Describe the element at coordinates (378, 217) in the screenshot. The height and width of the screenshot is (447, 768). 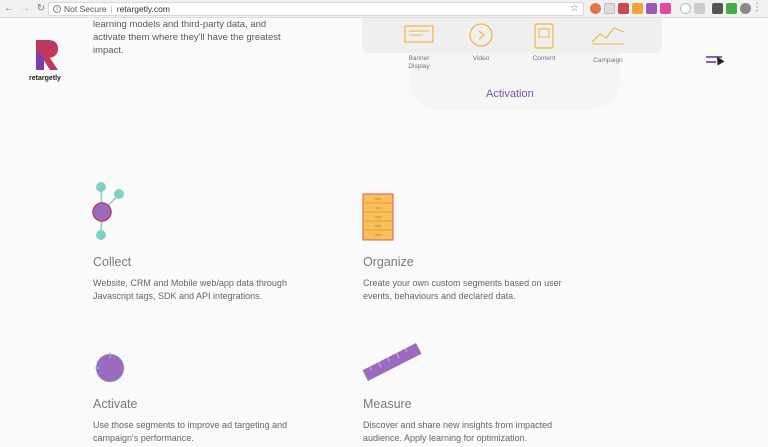
I see `file-cabinet-icon` at that location.